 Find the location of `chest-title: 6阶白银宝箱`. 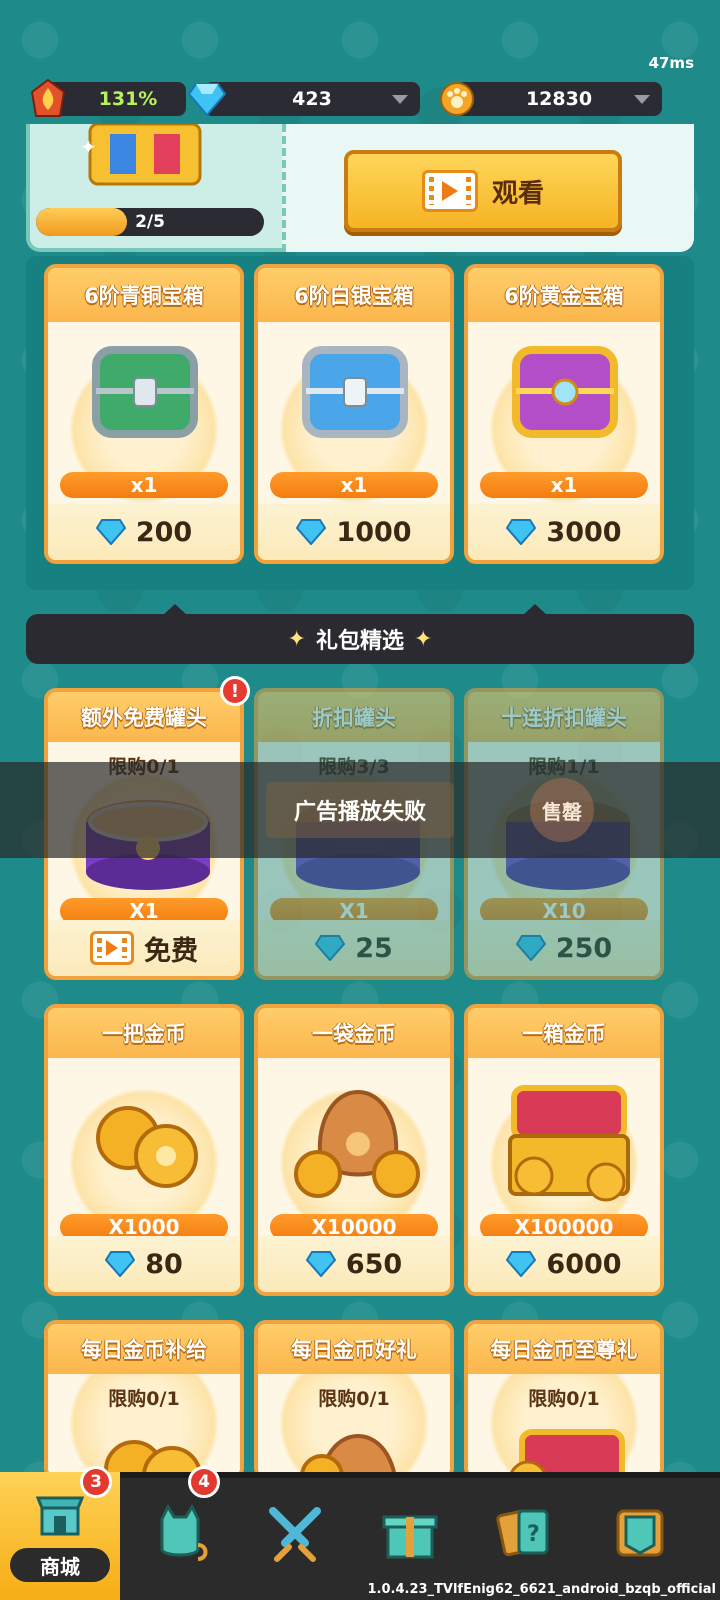

chest-title: 6阶白银宝箱 is located at coordinates (354, 295).